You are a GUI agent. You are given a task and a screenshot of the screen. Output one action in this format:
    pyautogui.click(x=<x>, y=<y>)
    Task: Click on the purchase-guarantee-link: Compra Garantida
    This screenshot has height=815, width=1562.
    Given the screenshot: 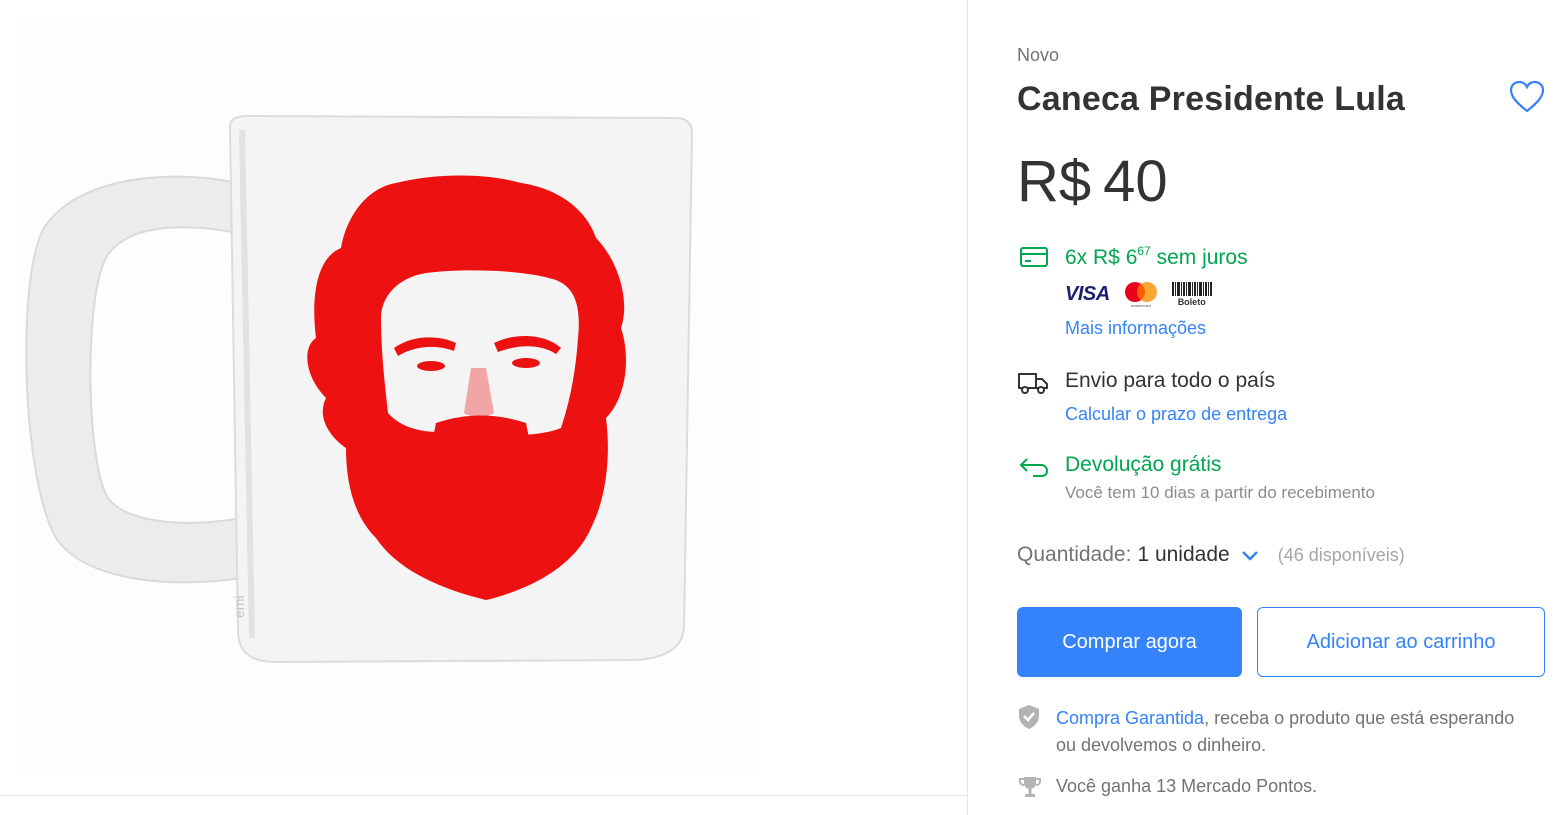 What is the action you would take?
    pyautogui.click(x=1130, y=718)
    